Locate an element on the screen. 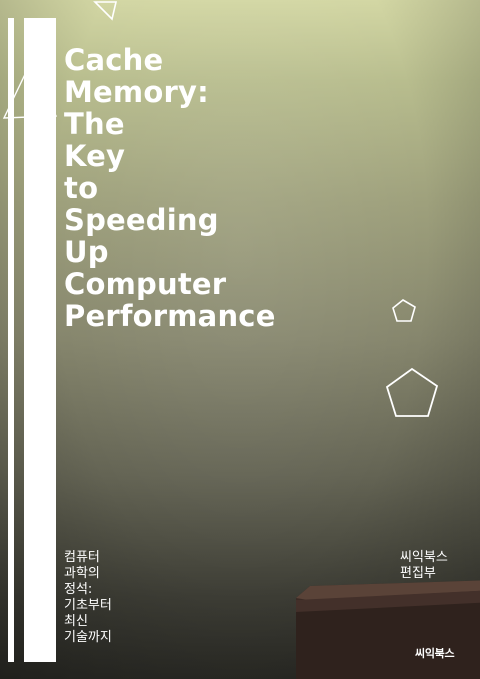 This screenshot has height=679, width=480. desk-silhouette is located at coordinates (388, 629).